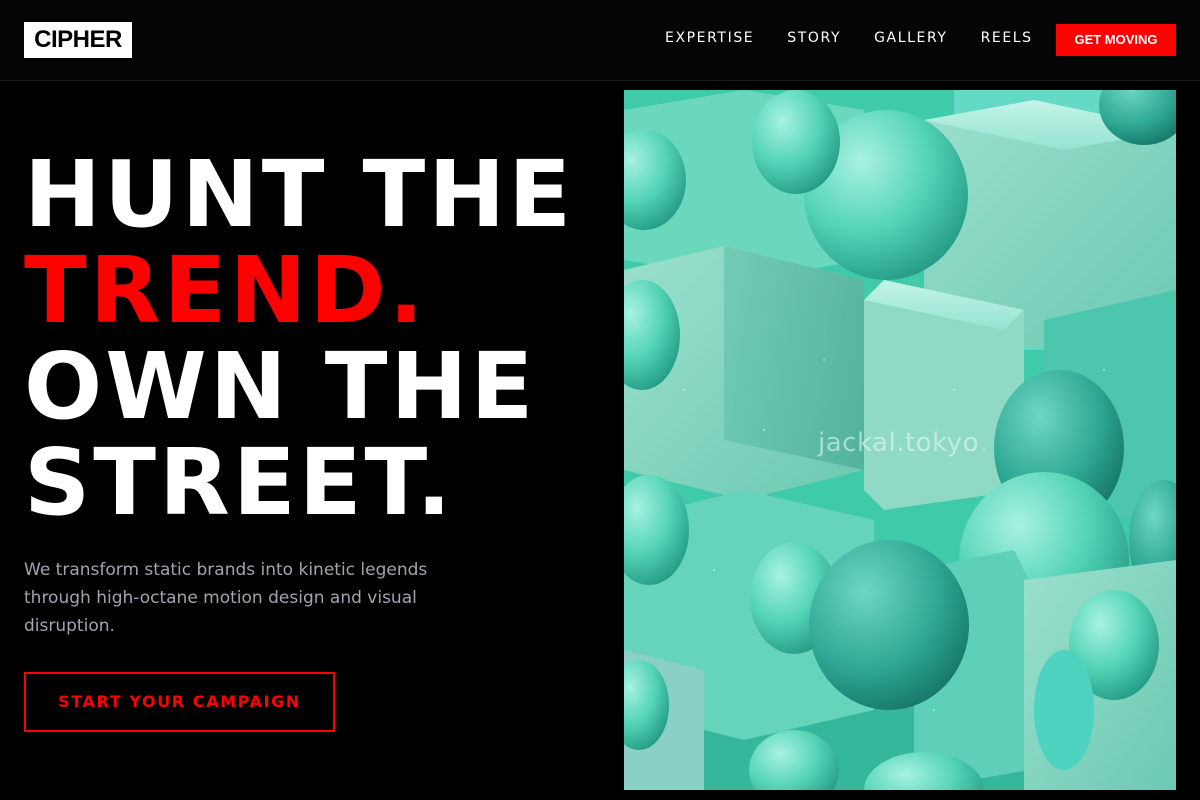  Describe the element at coordinates (299, 194) in the screenshot. I see `headline-line-1: HUNT THE` at that location.